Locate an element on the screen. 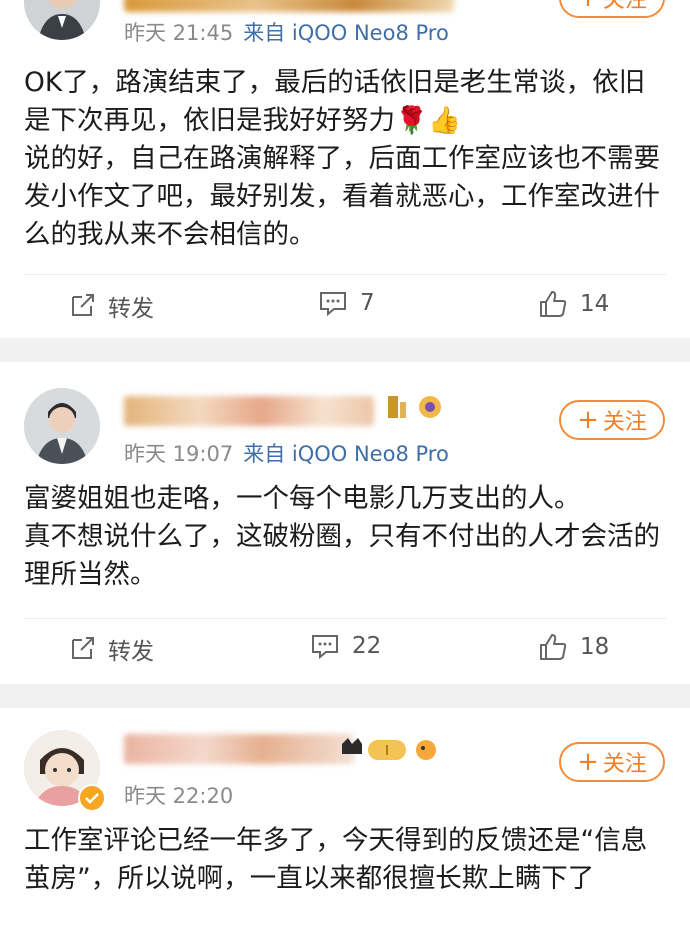  post-time: 昨天 22:20 is located at coordinates (179, 796).